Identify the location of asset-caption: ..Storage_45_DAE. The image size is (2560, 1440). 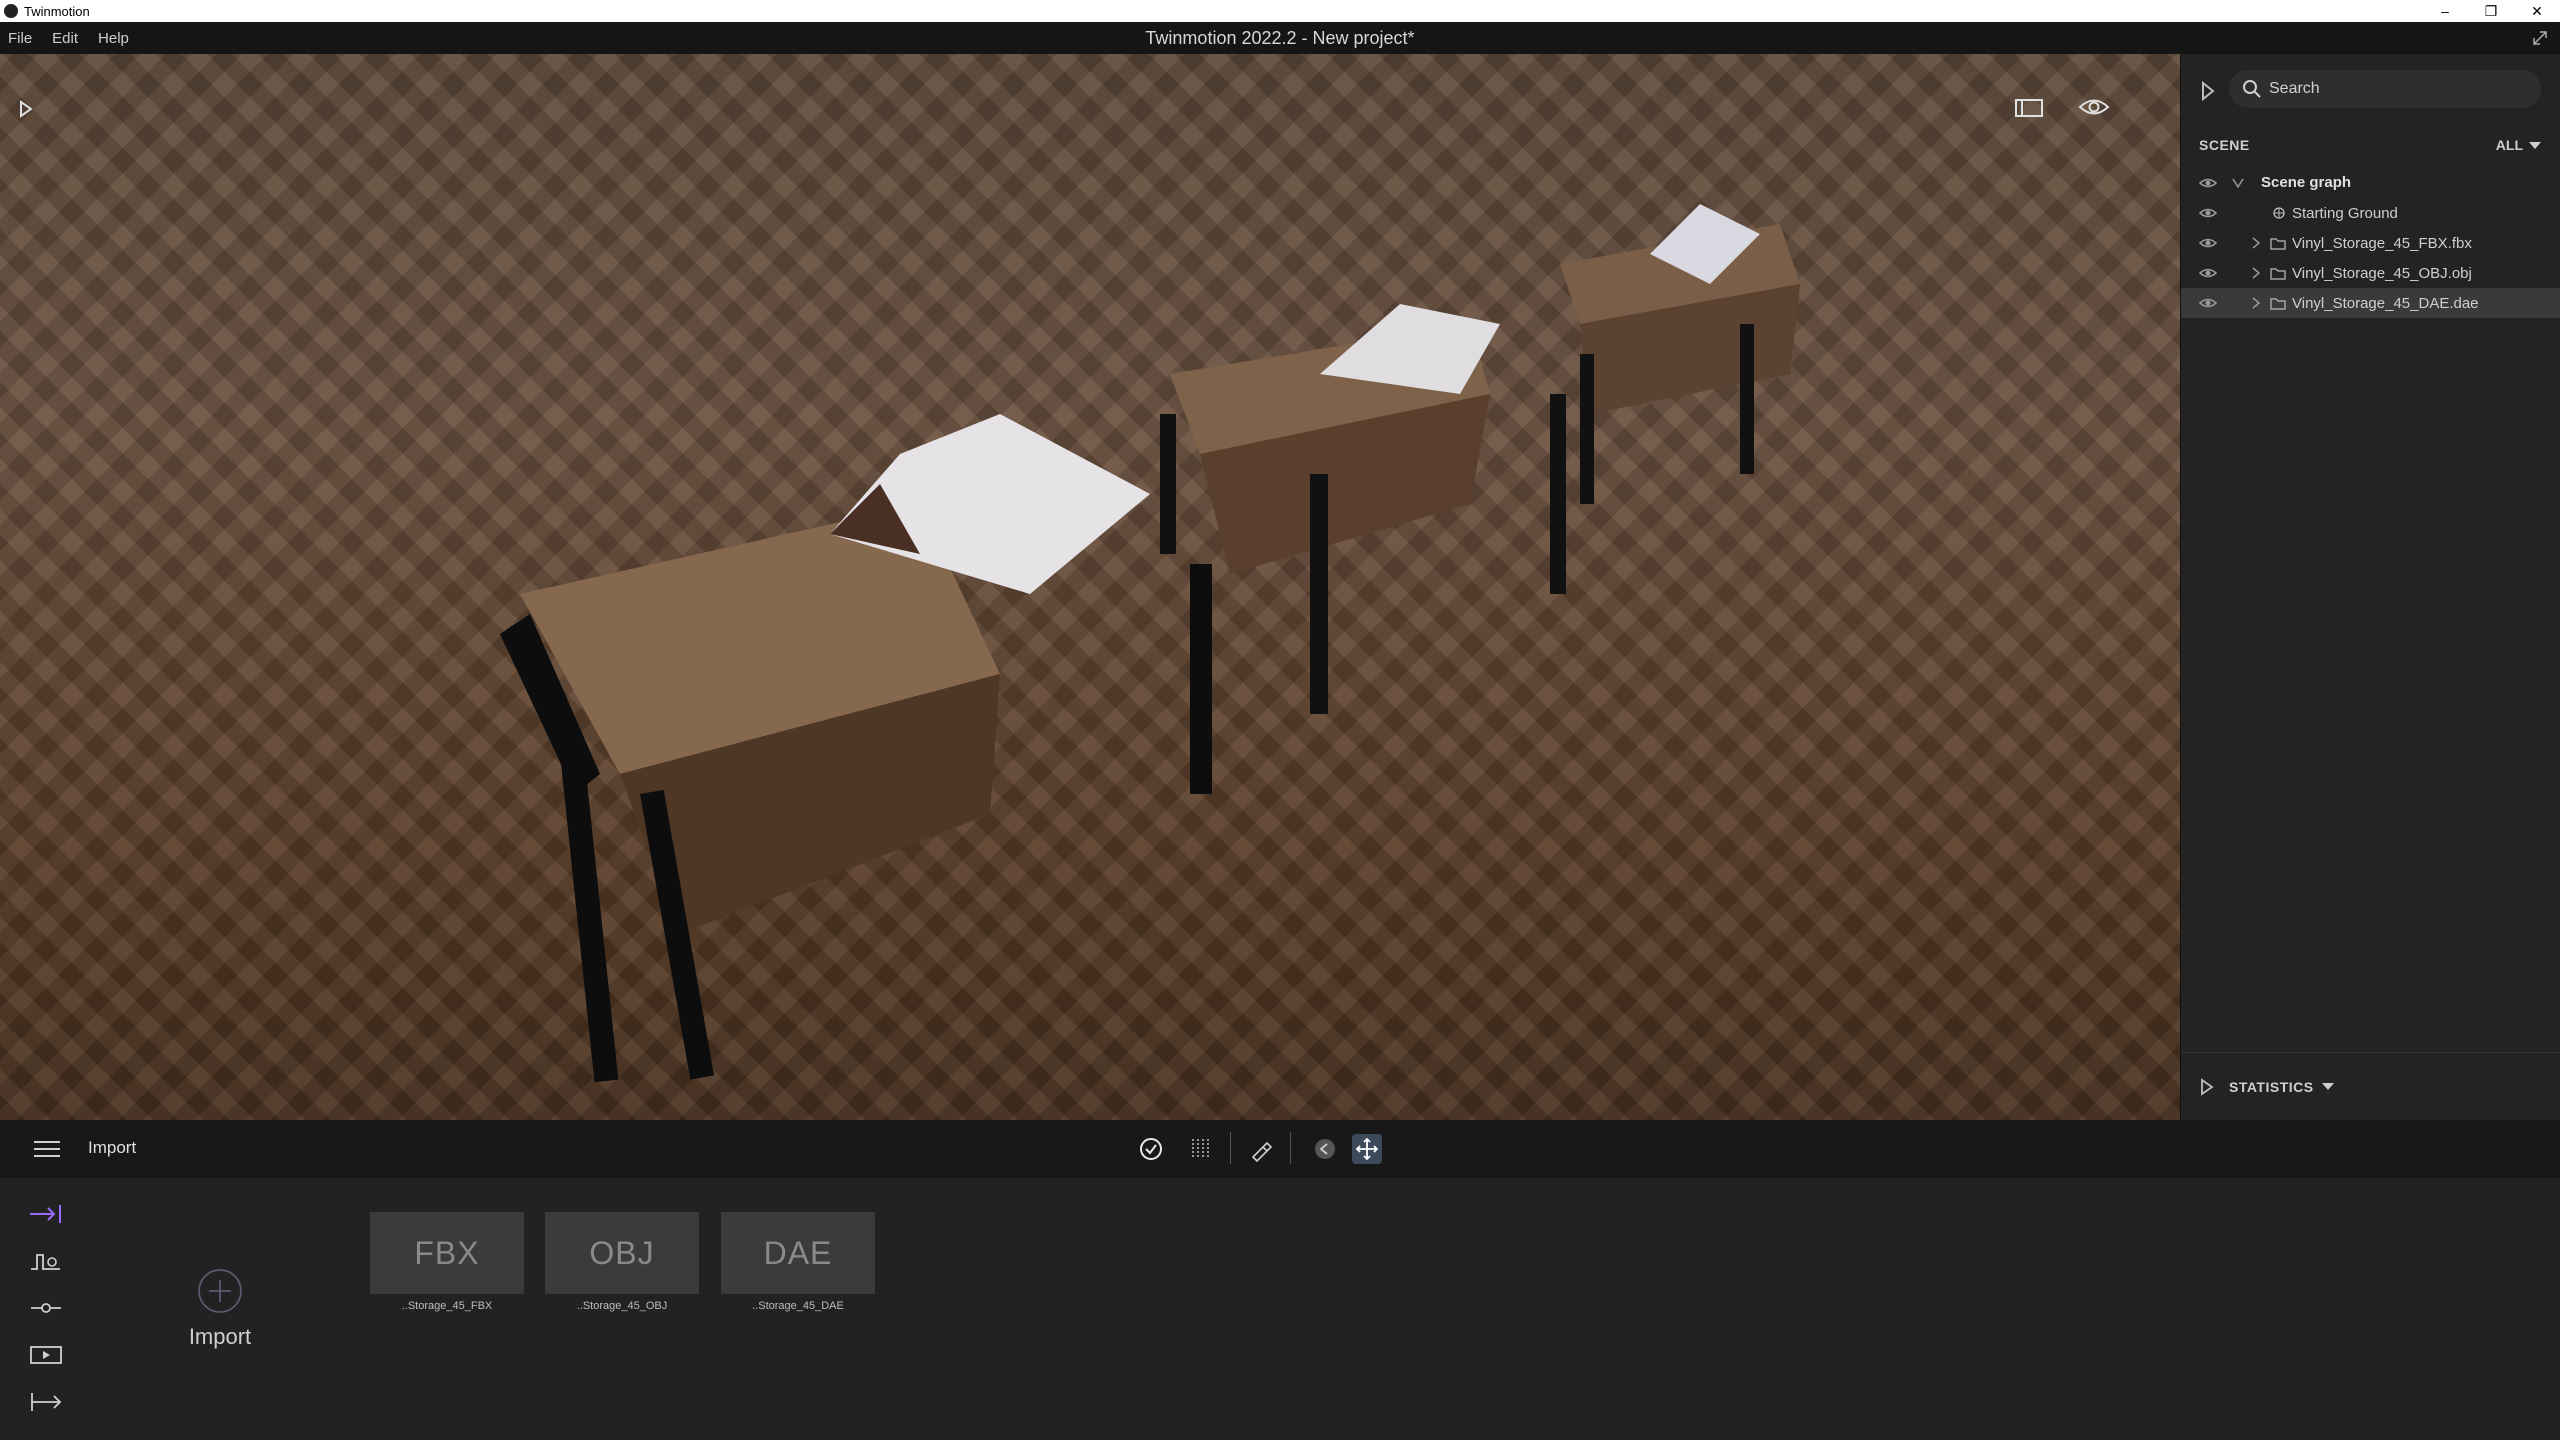
(798, 1306).